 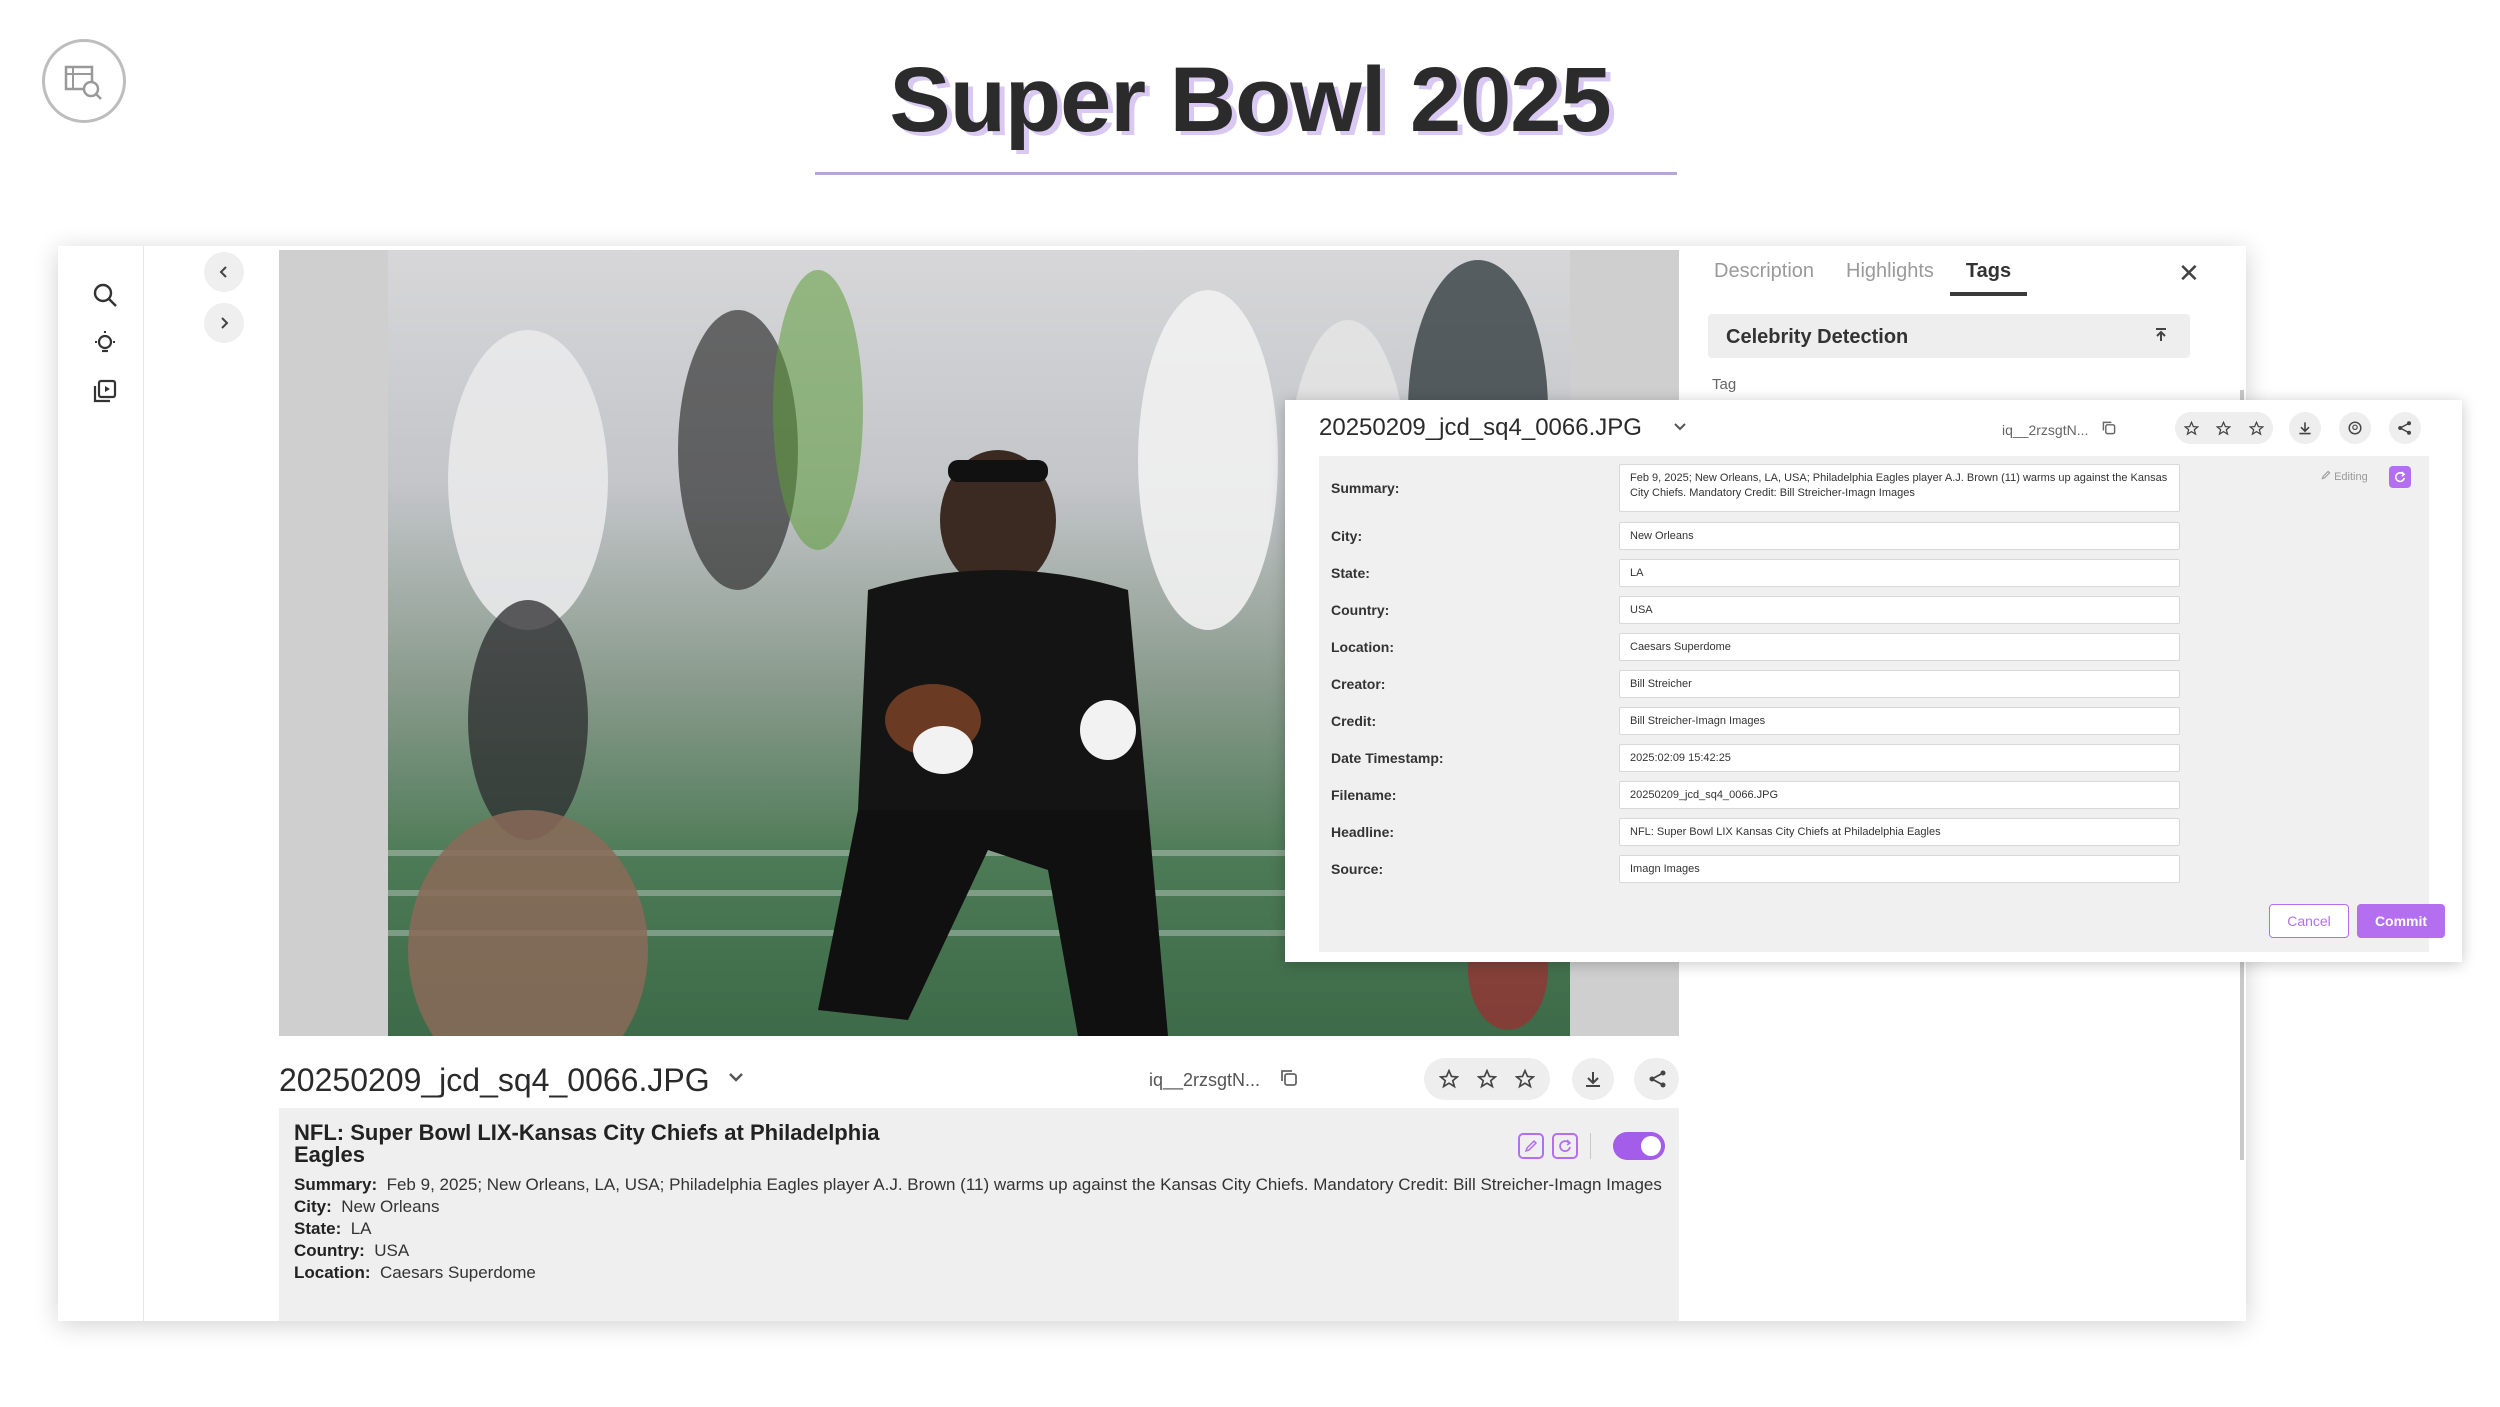 What do you see at coordinates (1988, 276) in the screenshot?
I see `tab-tags: Tags` at bounding box center [1988, 276].